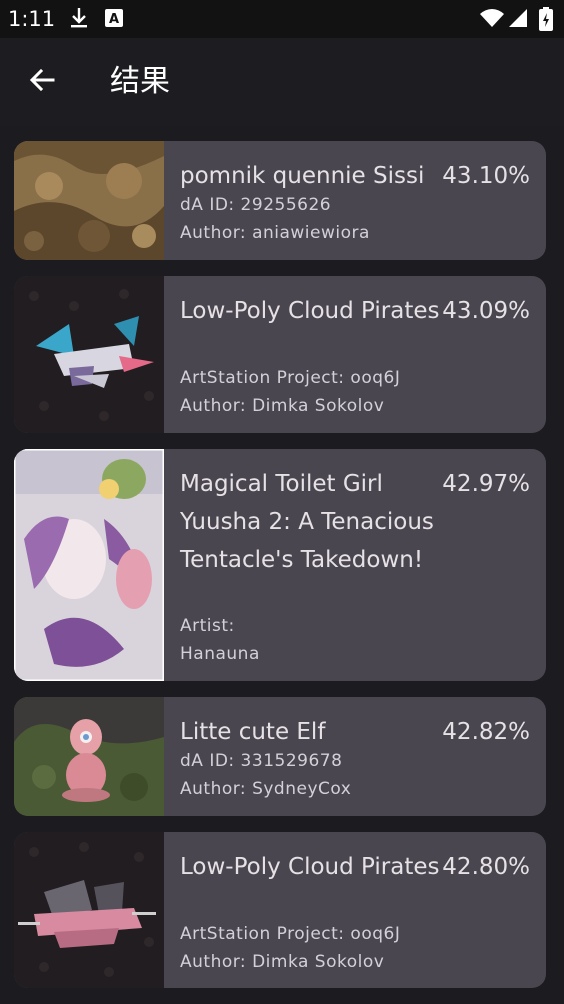  Describe the element at coordinates (261, 761) in the screenshot. I see `result-detail: dA ID: 331529678` at that location.